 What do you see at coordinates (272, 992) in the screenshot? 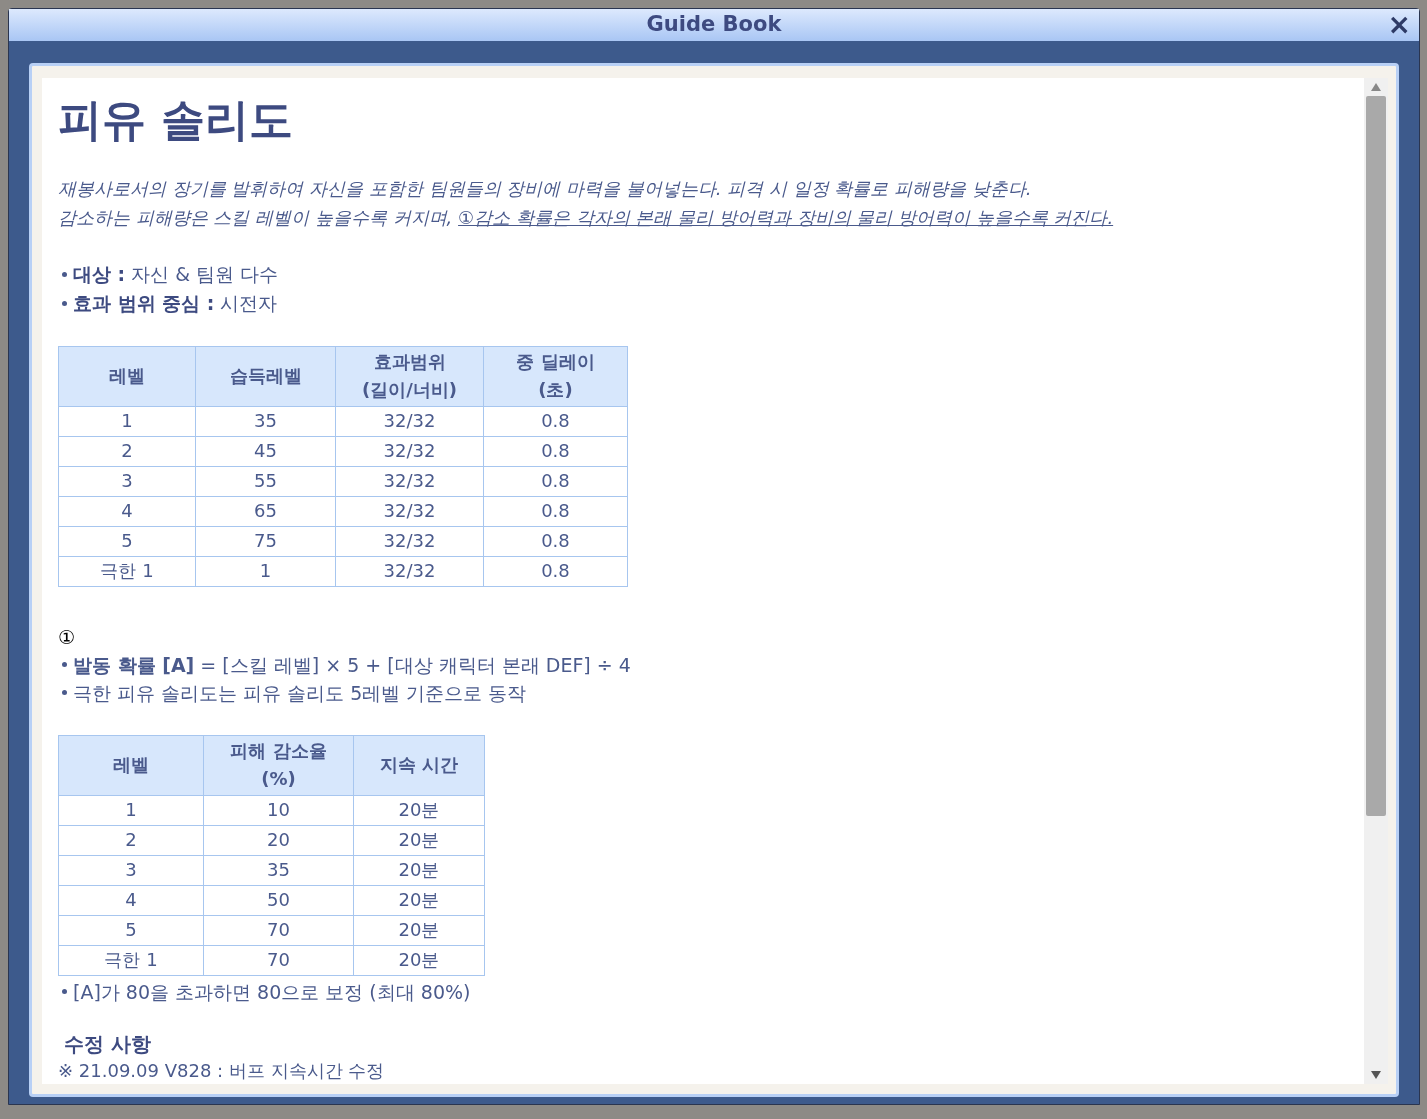
I see `table-note: [A]가 80을 초과하면 80으로 보정 (최대 80%)` at bounding box center [272, 992].